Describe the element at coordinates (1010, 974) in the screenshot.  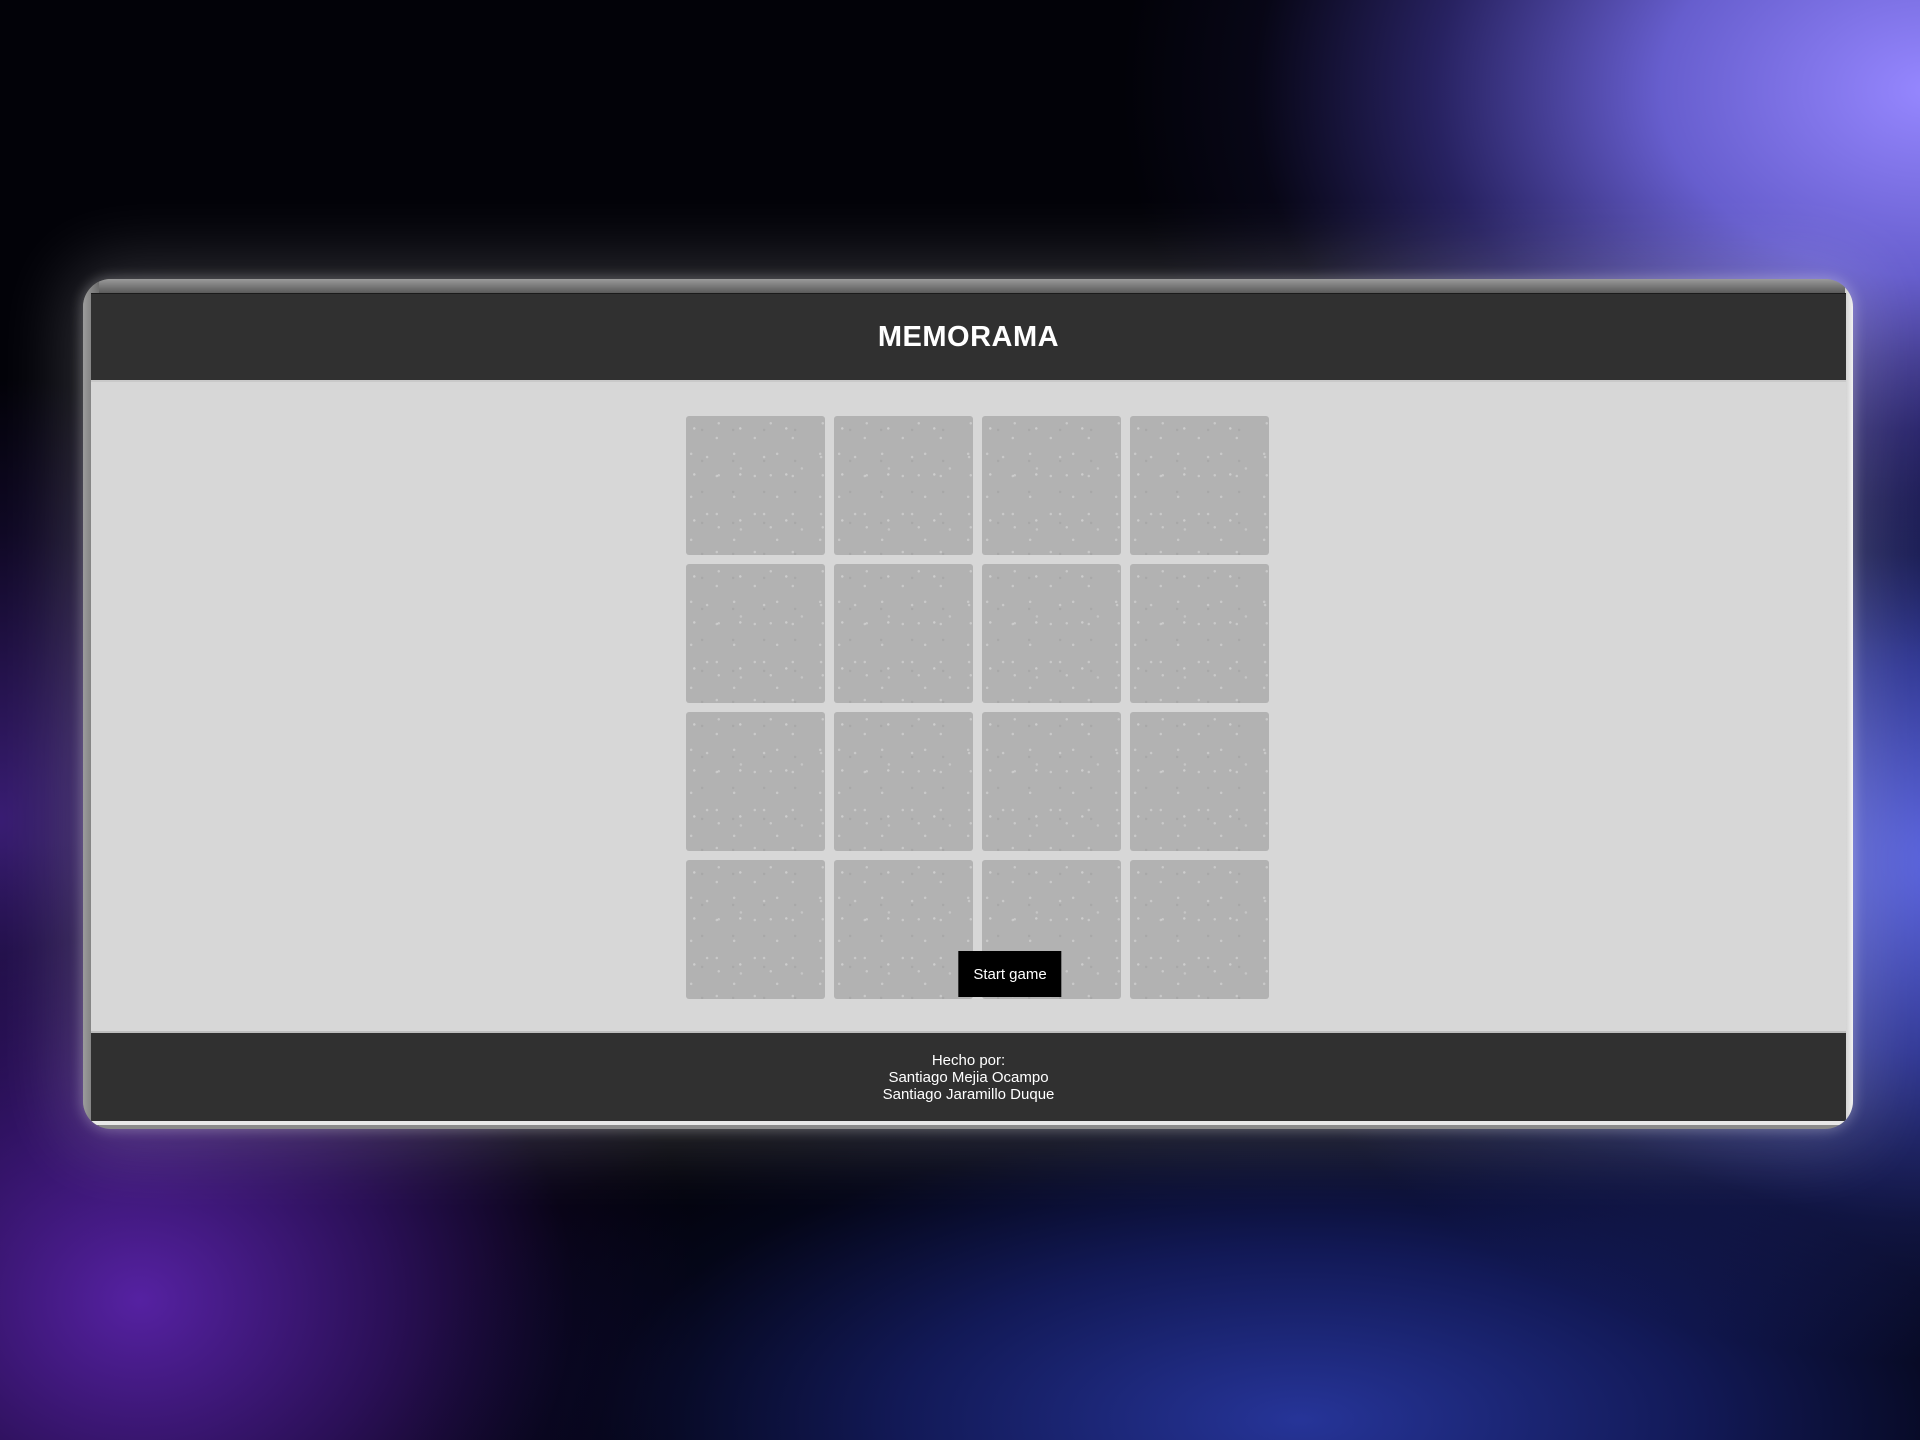
I see `start-game-button: Start game` at that location.